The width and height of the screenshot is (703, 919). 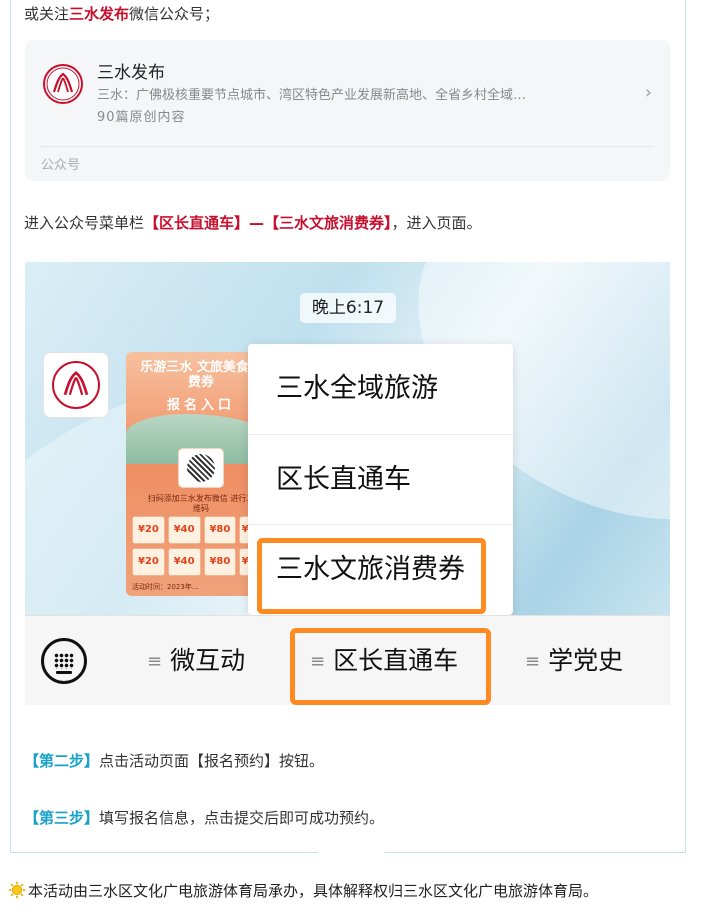 I want to click on step2-label: 【第二步】, so click(x=62, y=761).